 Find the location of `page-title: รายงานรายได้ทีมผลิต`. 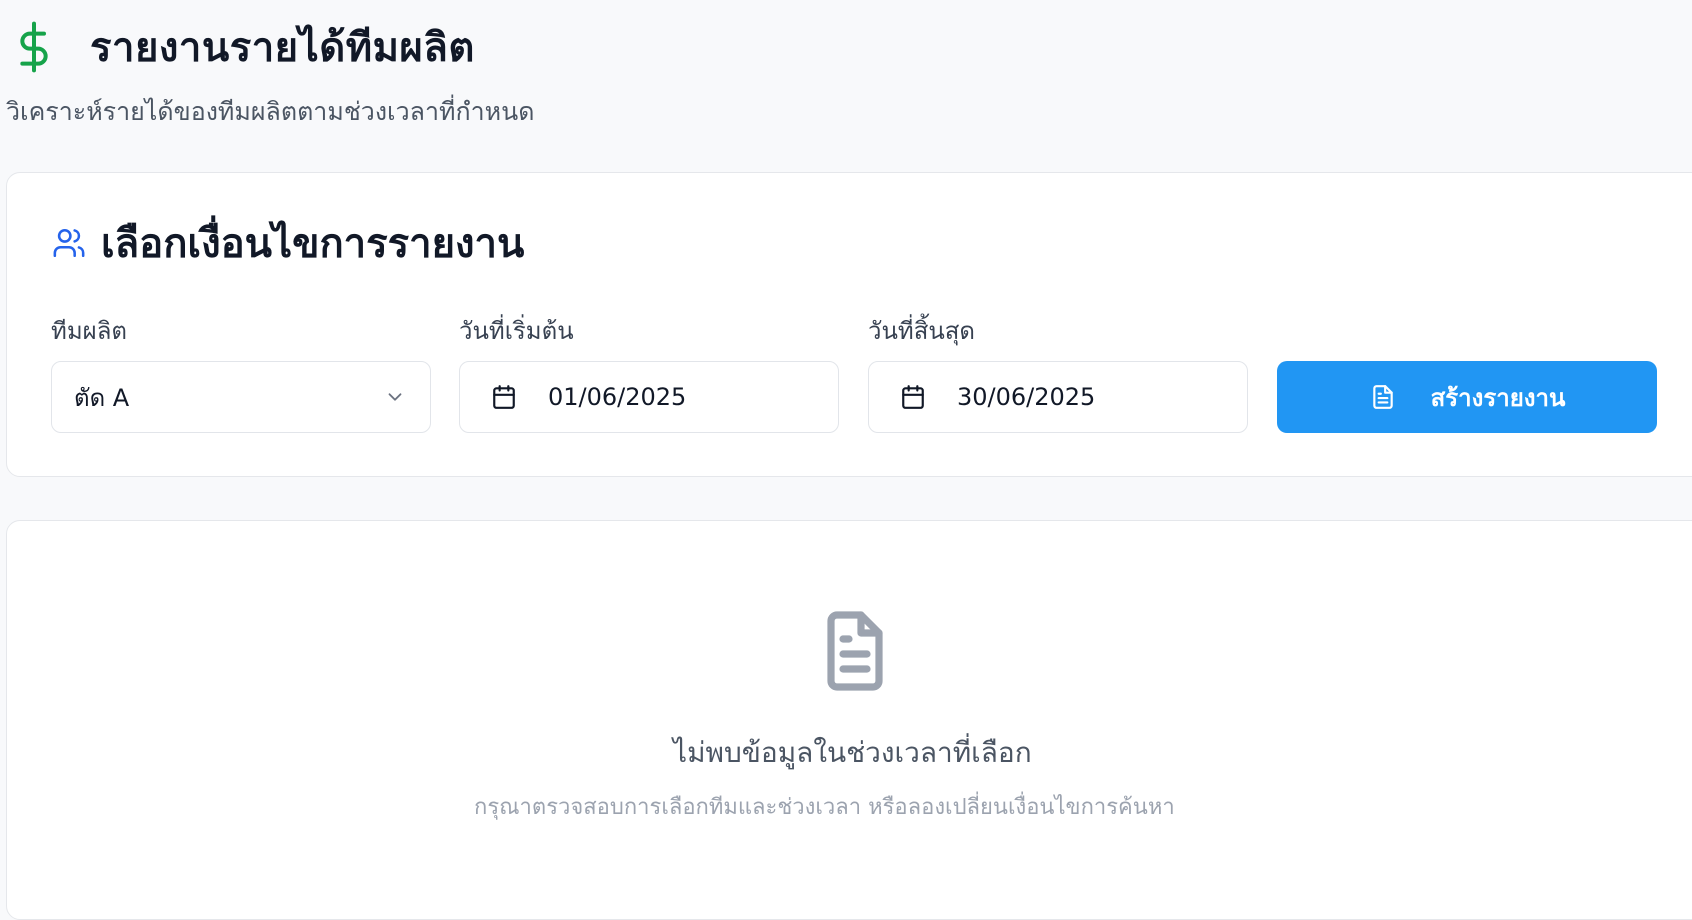

page-title: รายงานรายได้ทีมผลิต is located at coordinates (282, 48).